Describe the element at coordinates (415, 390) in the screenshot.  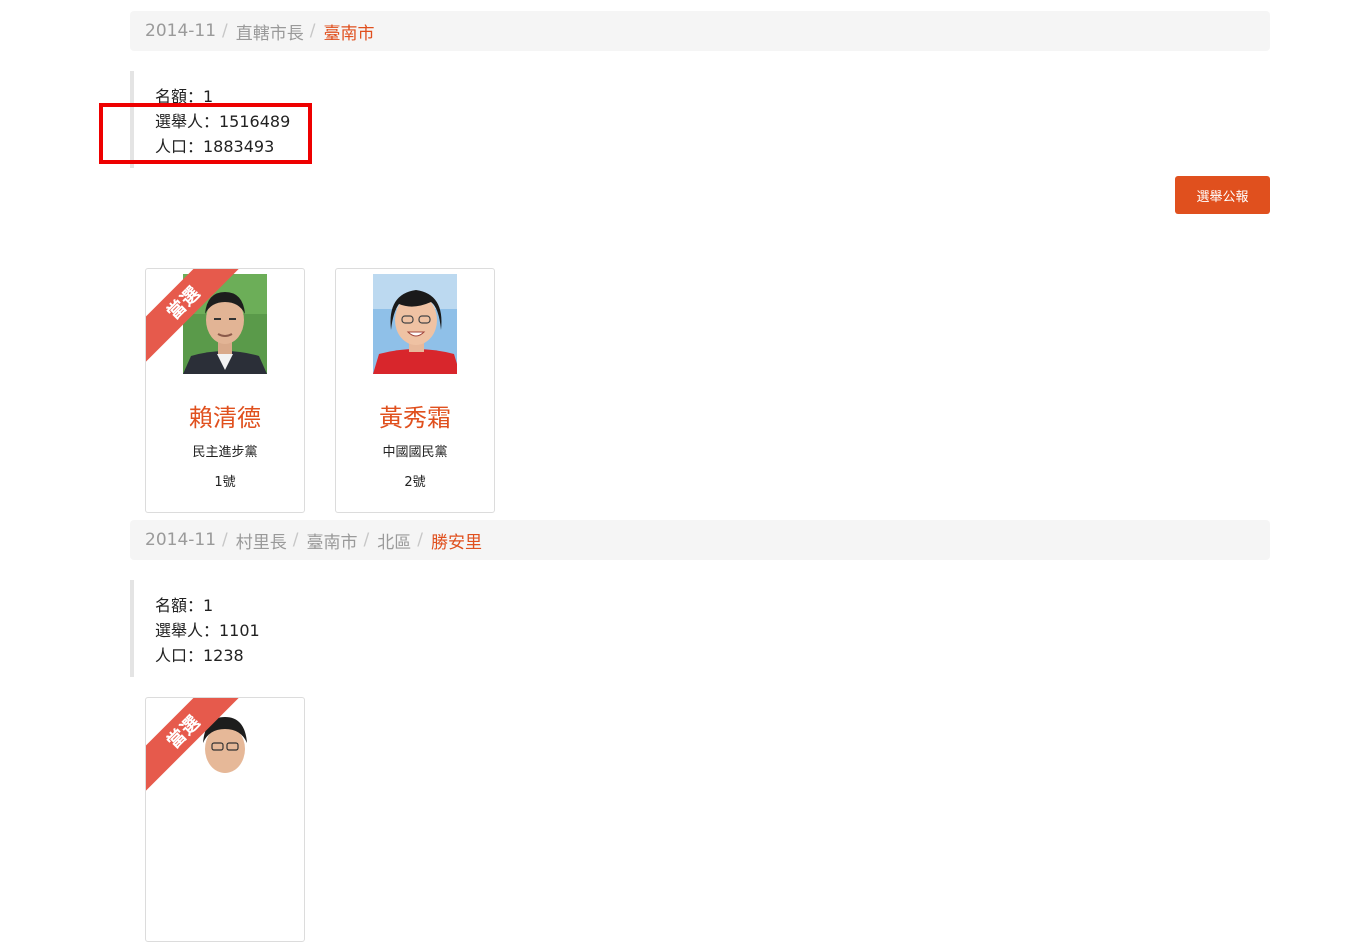
I see `candidate-card: 黃秀霜 中國國民黨 2號` at that location.